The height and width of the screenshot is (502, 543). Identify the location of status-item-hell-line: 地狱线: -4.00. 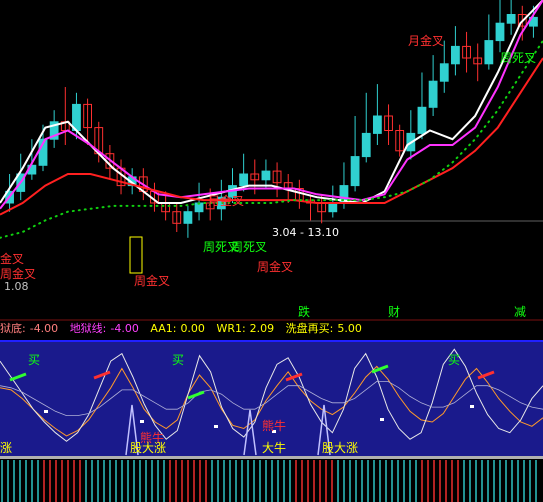
(106, 328).